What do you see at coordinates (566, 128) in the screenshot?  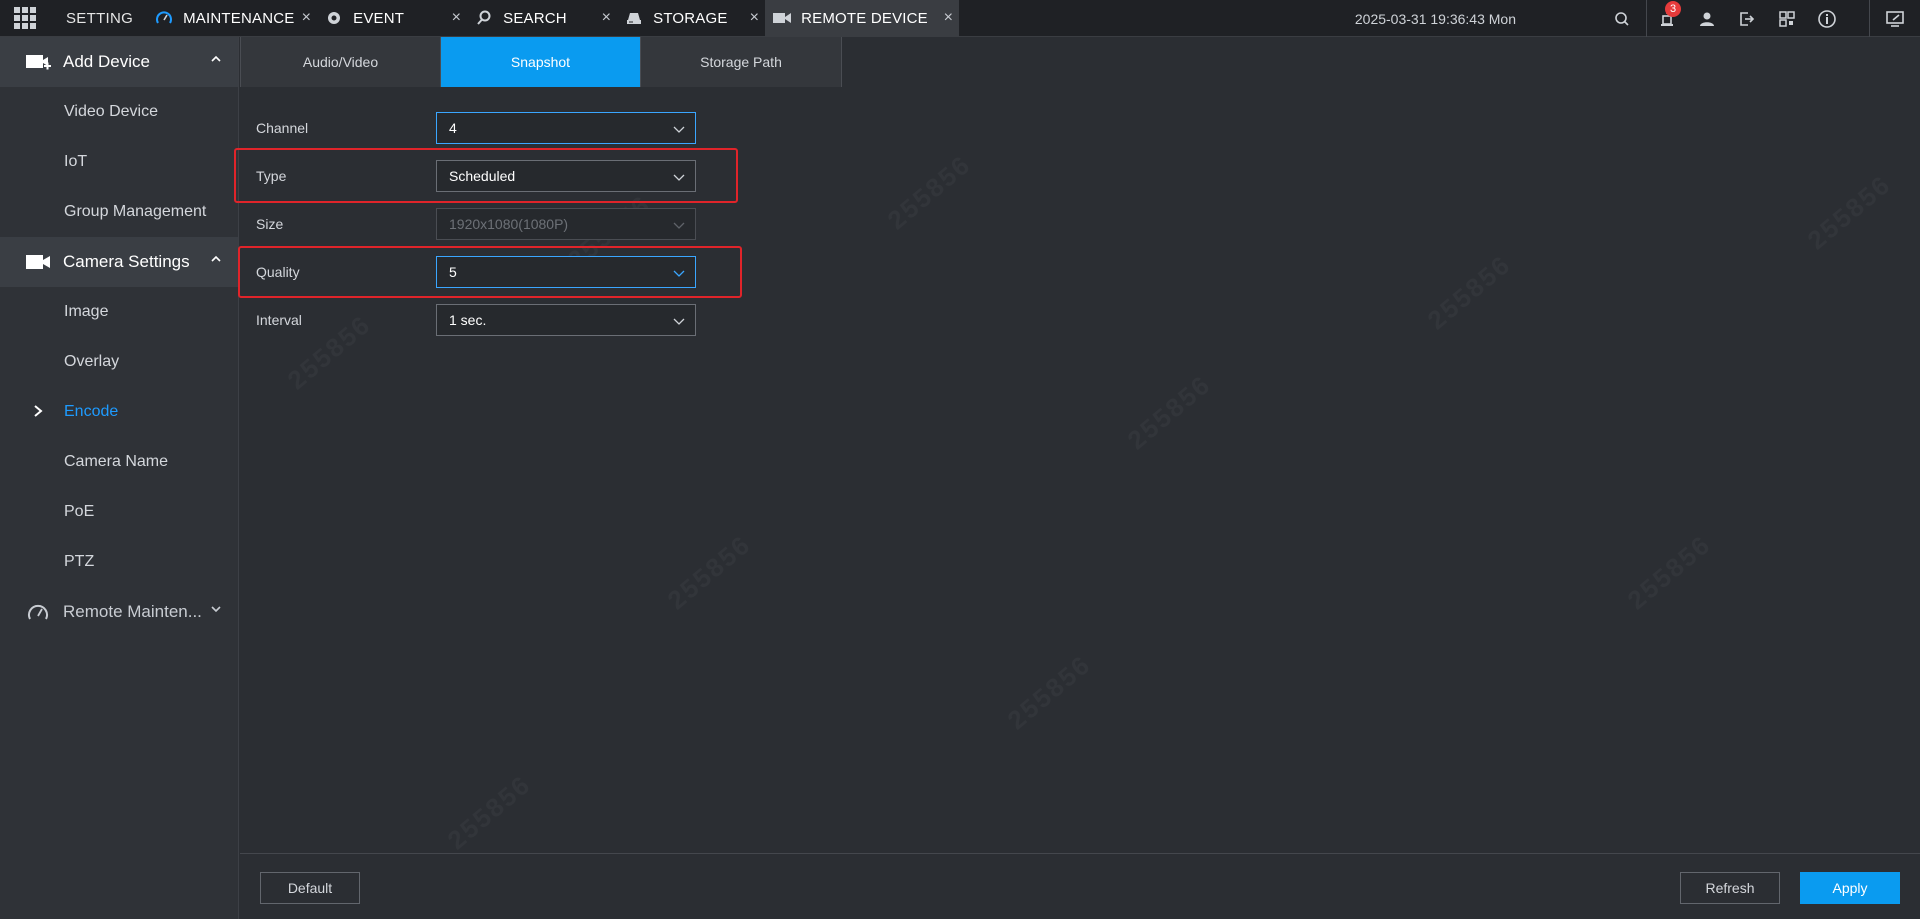 I see `channel-select: 4` at bounding box center [566, 128].